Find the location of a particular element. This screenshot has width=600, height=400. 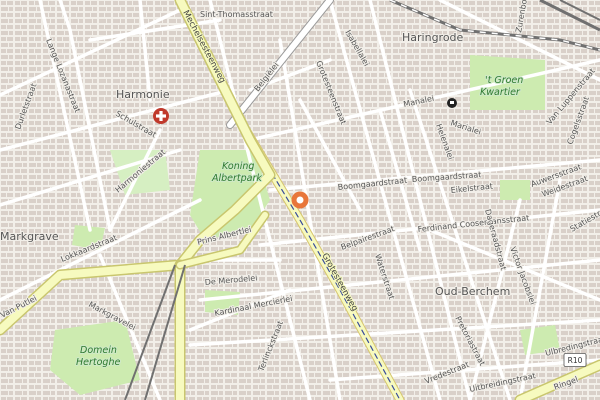

location-marker-icon is located at coordinates (300, 200).